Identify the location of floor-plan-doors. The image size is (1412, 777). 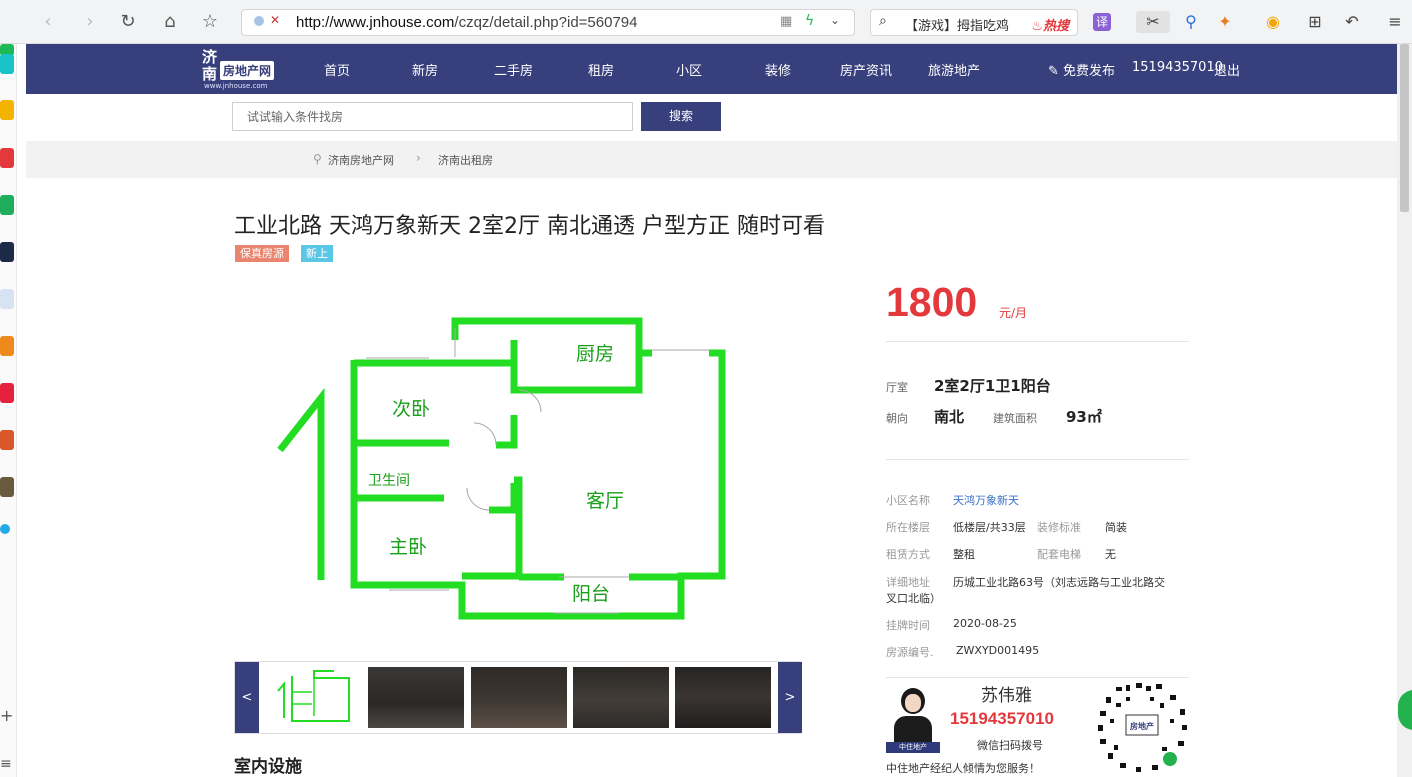
(537, 471).